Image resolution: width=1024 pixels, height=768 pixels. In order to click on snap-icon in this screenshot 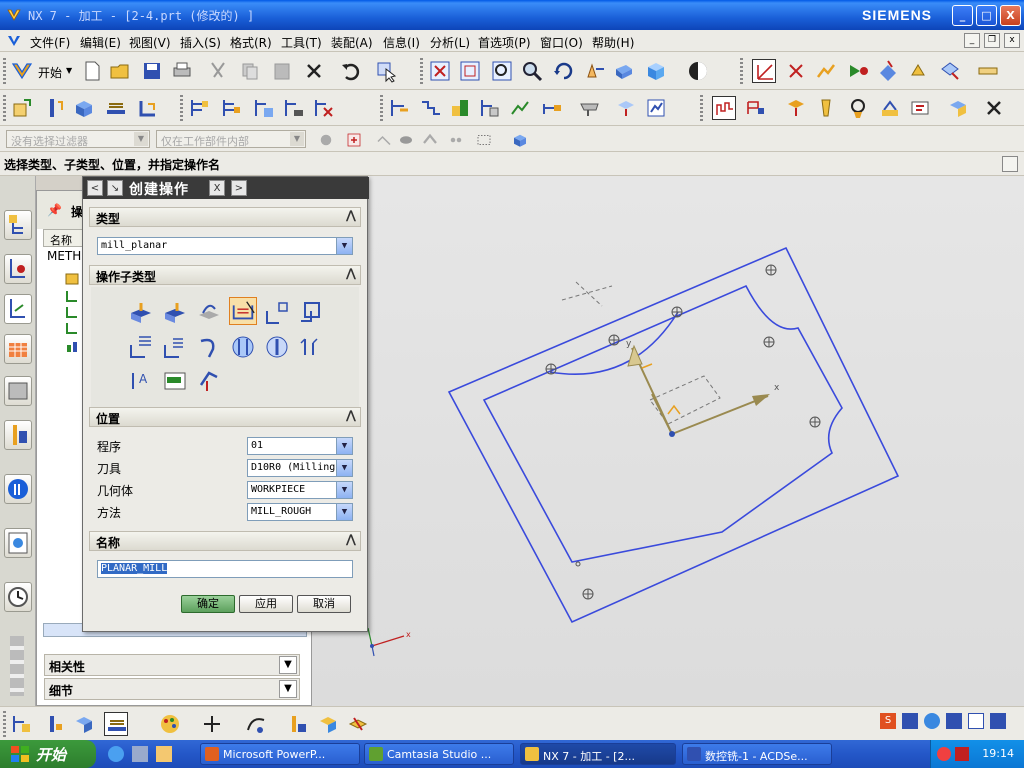, I will do `click(326, 140)`.